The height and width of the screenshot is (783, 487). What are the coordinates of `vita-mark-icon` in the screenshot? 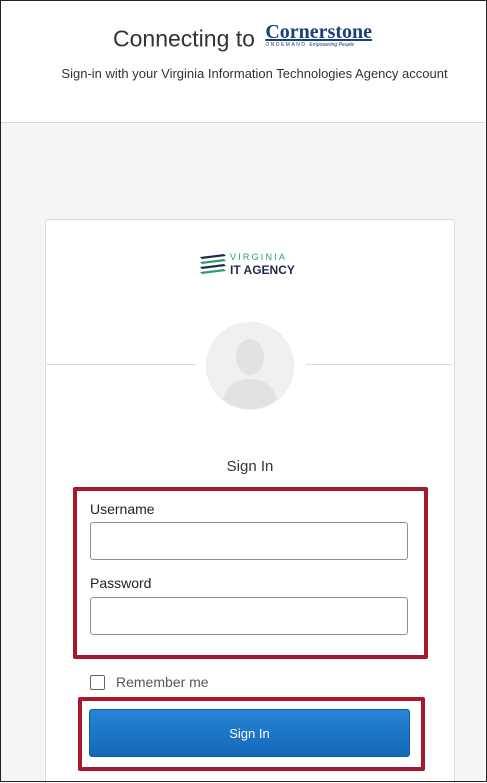 It's located at (213, 264).